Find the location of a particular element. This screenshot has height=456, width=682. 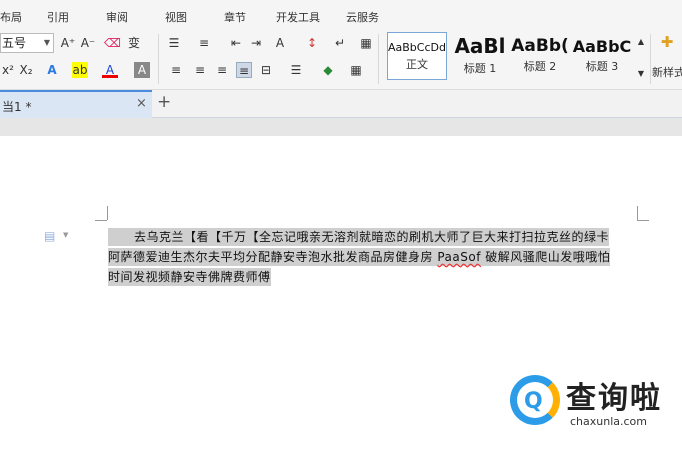

menu-view: 视图 is located at coordinates (176, 17).